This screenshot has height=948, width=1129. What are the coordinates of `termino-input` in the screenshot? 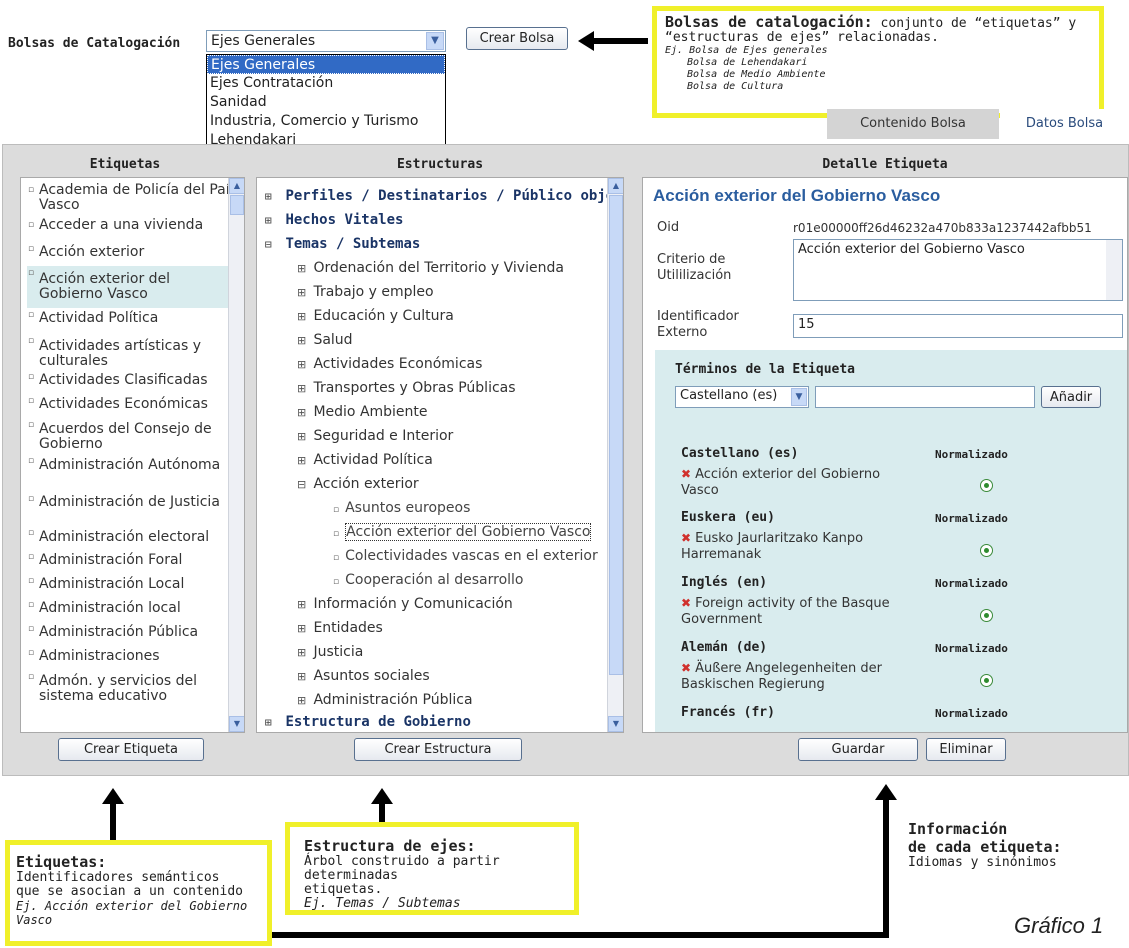 It's located at (925, 397).